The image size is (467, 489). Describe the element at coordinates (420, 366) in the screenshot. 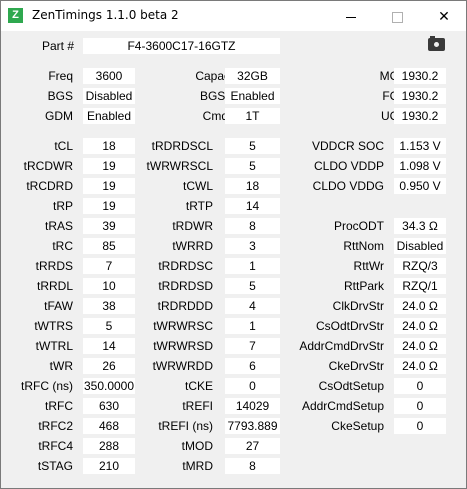

I see `ckedrvstr-value: 24.0 Ω` at that location.